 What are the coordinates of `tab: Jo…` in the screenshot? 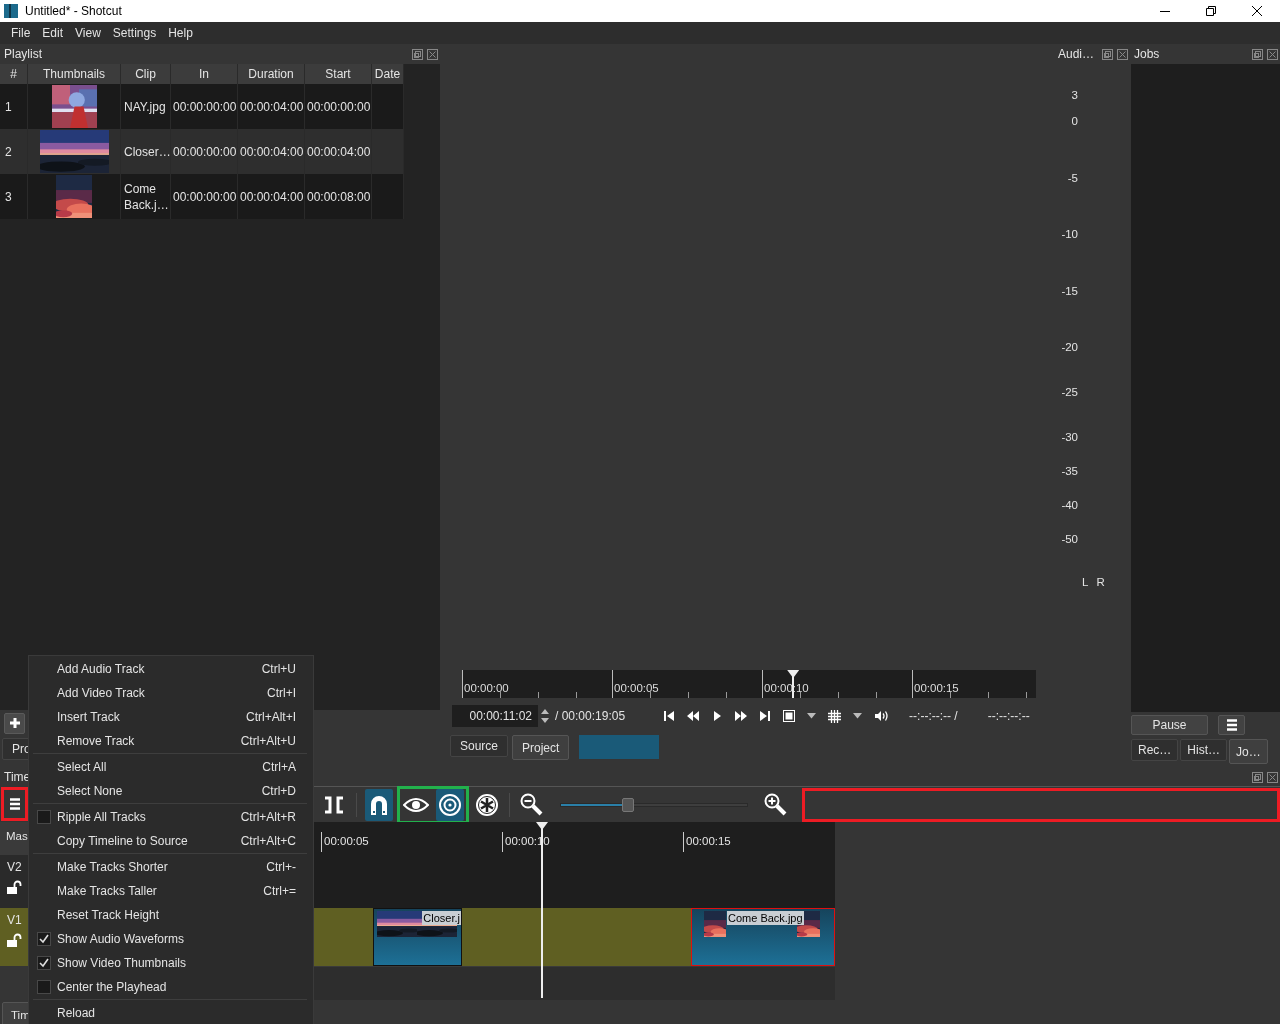 It's located at (1248, 751).